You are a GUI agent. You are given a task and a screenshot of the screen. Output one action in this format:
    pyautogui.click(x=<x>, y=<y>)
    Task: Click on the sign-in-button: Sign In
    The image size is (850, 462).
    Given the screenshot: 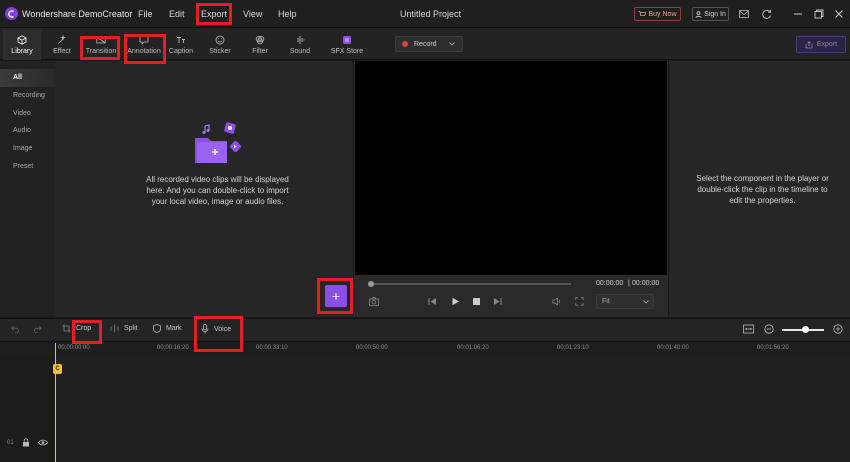 What is the action you would take?
    pyautogui.click(x=710, y=14)
    